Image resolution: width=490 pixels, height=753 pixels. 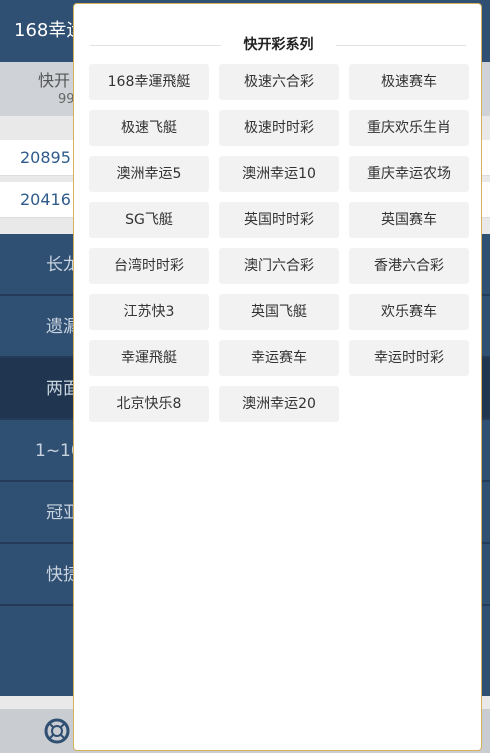 I want to click on game-jiangsu-k3: 江苏快3, so click(x=149, y=312).